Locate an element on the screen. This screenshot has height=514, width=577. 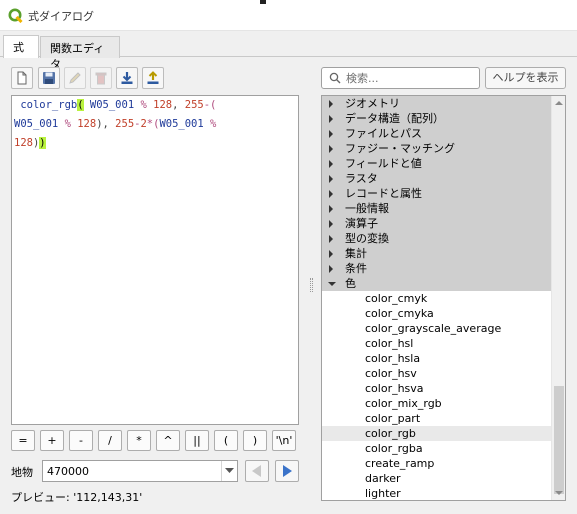
tree-item: lighter is located at coordinates (436, 493).